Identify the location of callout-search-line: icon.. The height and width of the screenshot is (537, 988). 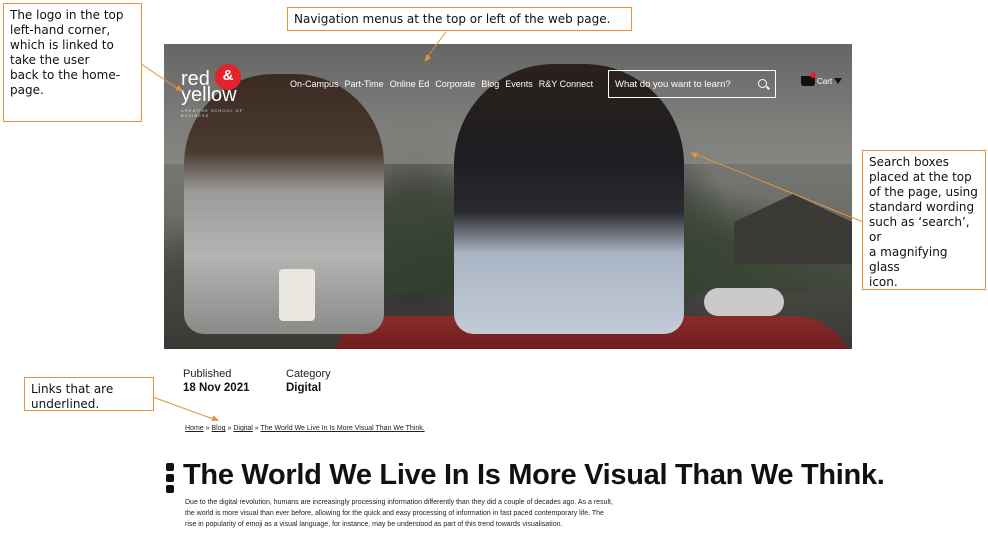
(883, 282).